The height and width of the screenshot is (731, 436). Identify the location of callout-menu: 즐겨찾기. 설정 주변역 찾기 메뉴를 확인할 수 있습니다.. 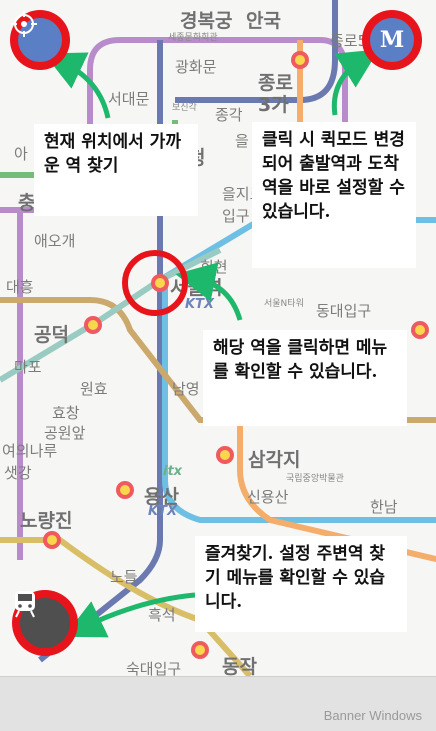
(301, 584).